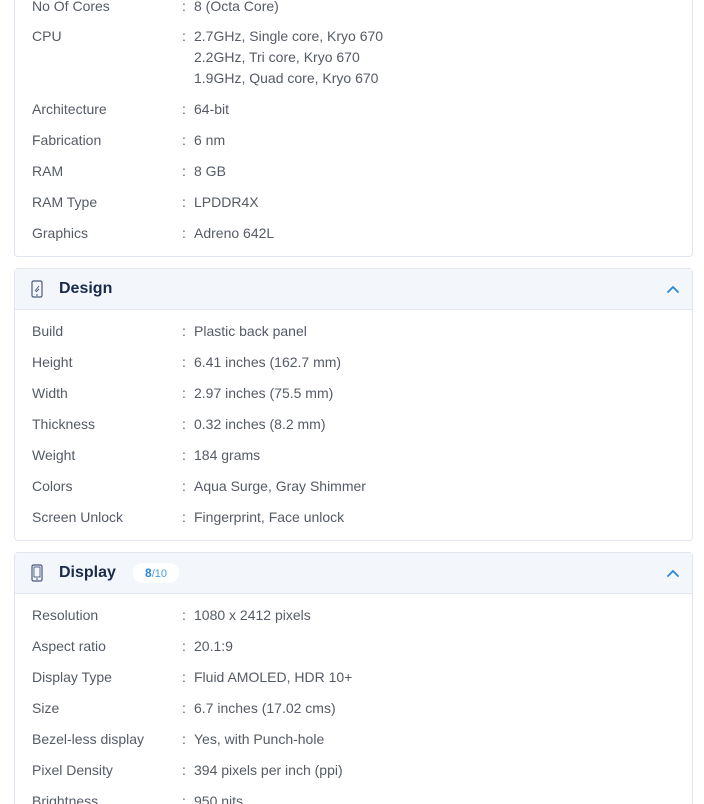  Describe the element at coordinates (65, 202) in the screenshot. I see `spec-label: RAM Type` at that location.